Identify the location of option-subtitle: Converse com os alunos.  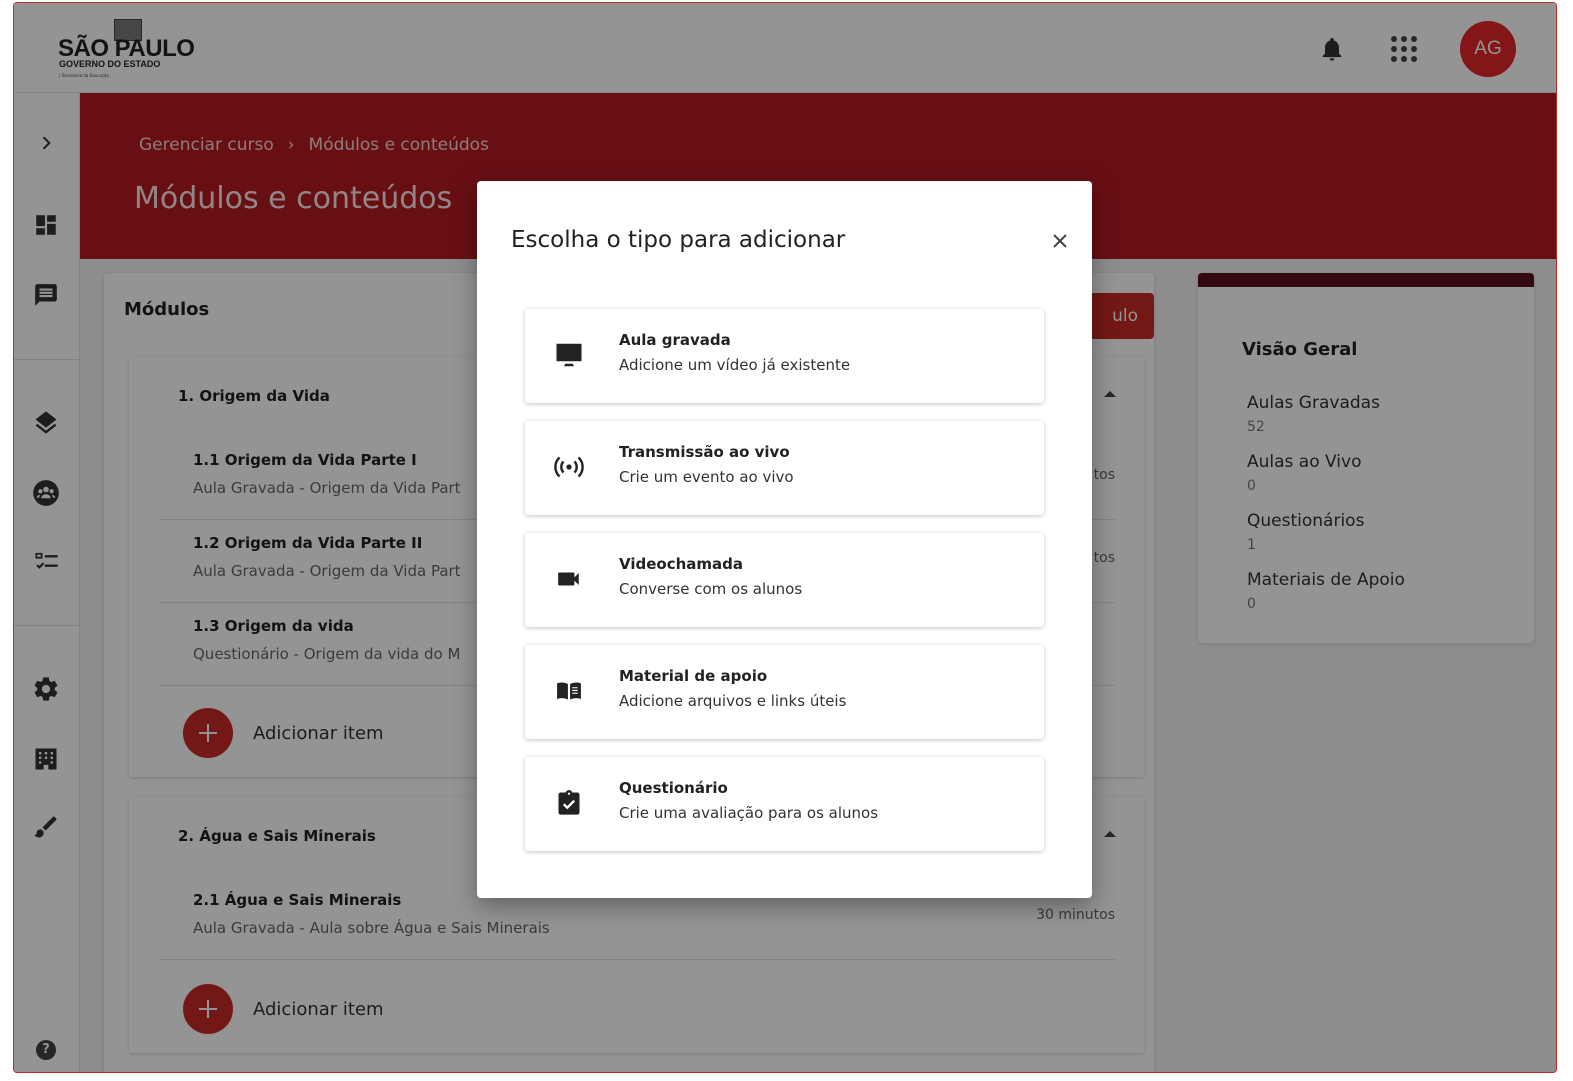
(711, 589).